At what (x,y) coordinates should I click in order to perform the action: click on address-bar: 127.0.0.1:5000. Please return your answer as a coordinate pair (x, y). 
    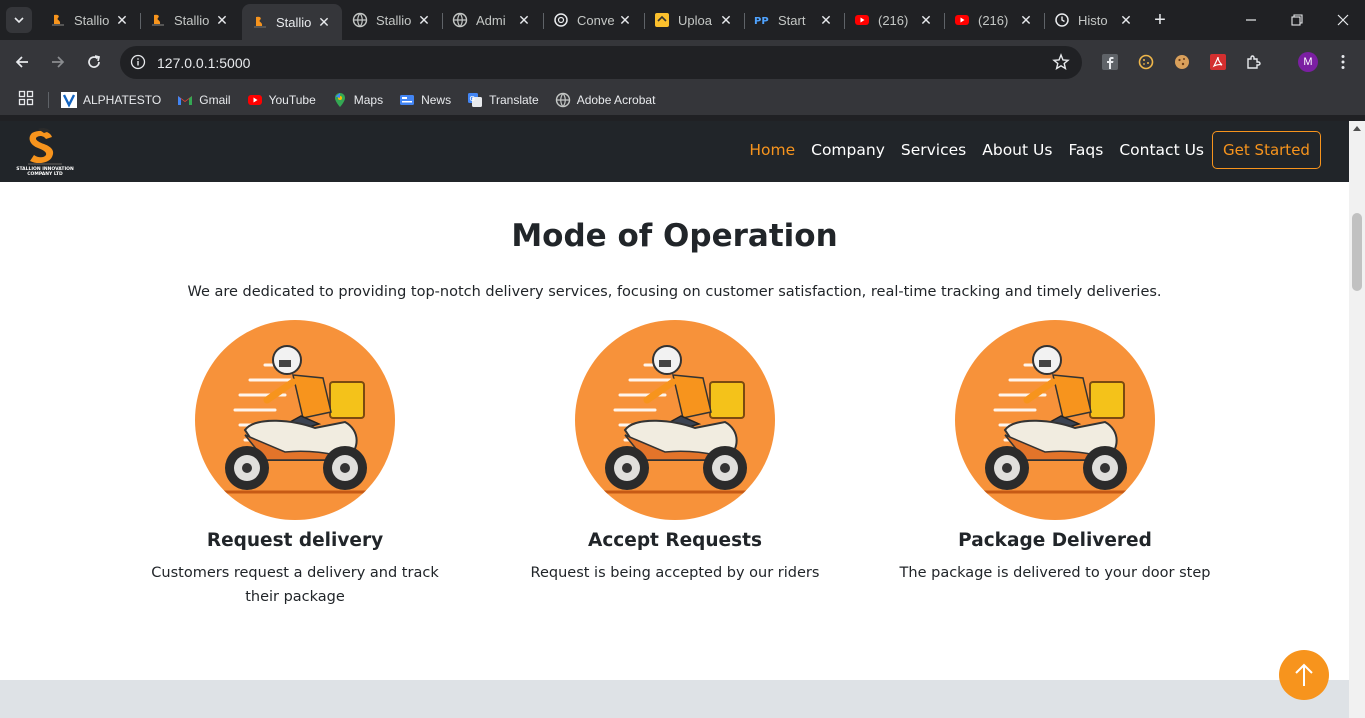
    Looking at the image, I should click on (601, 62).